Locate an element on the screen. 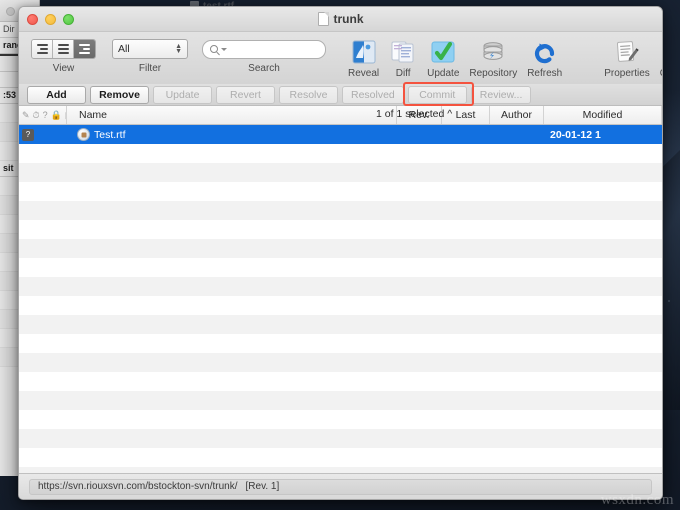 The width and height of the screenshot is (680, 510). close-button is located at coordinates (32, 19).